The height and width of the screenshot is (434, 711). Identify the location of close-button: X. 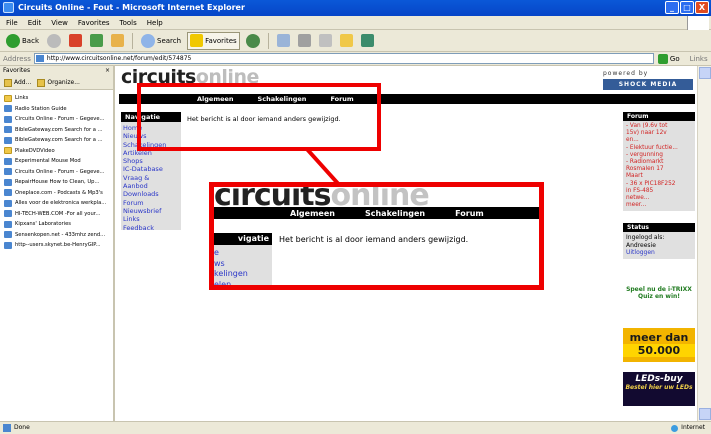
(702, 7).